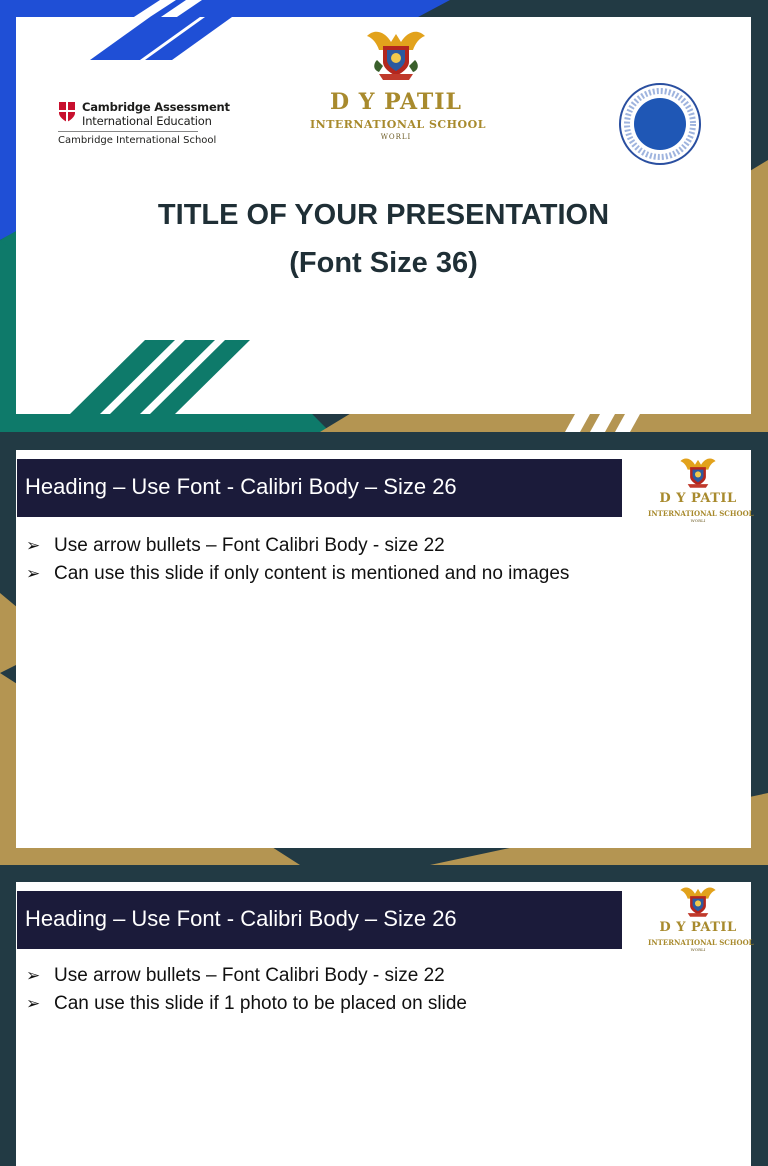 Image resolution: width=768 pixels, height=1166 pixels. I want to click on ib-logo, so click(660, 124).